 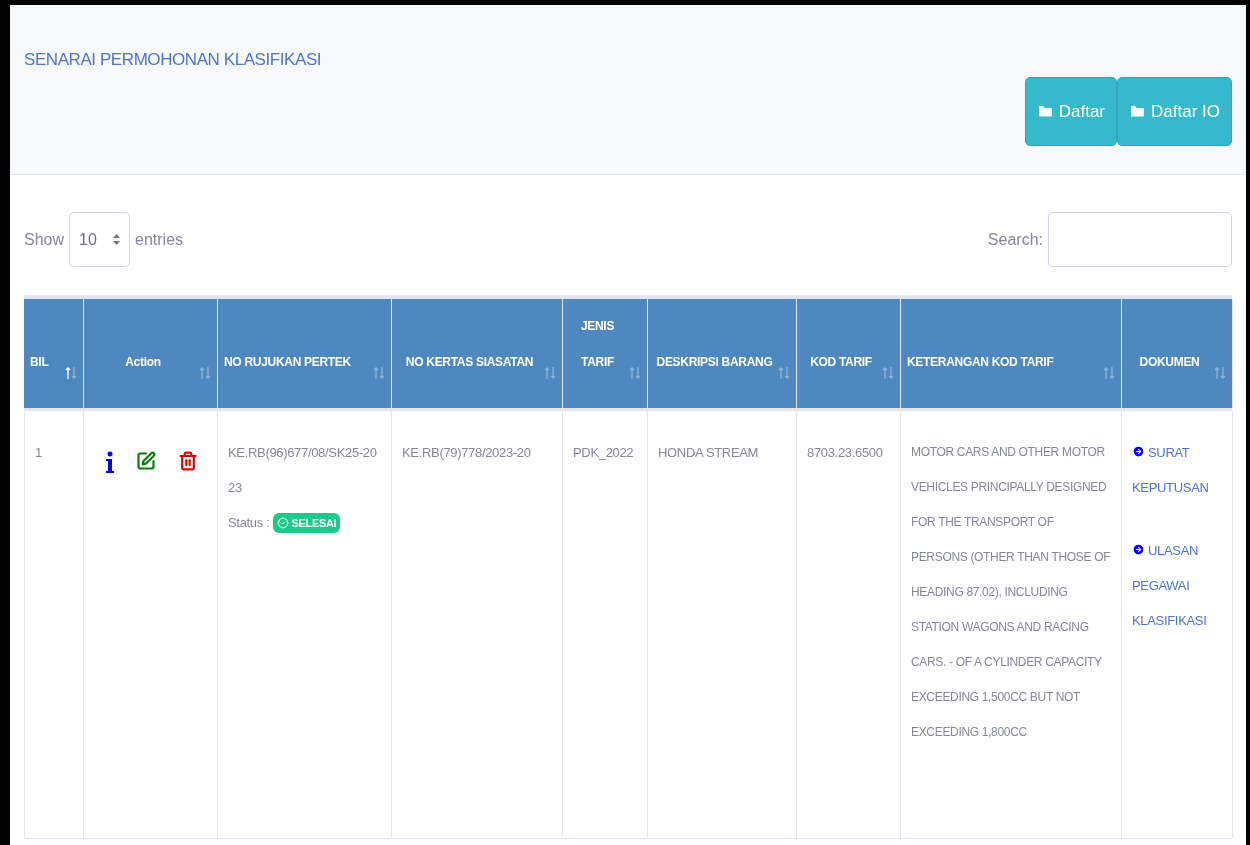 I want to click on entries-label: entries, so click(x=159, y=239).